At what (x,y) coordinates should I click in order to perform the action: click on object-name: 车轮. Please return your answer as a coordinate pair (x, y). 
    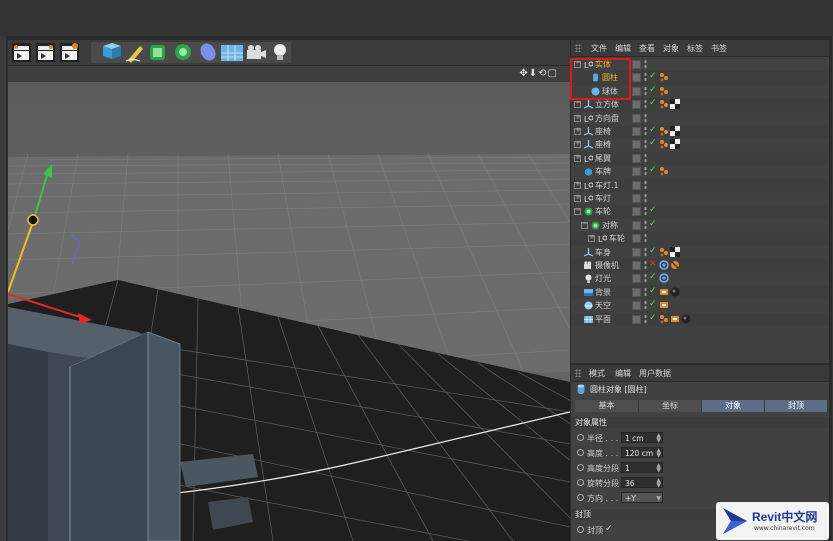
    Looking at the image, I should click on (603, 211).